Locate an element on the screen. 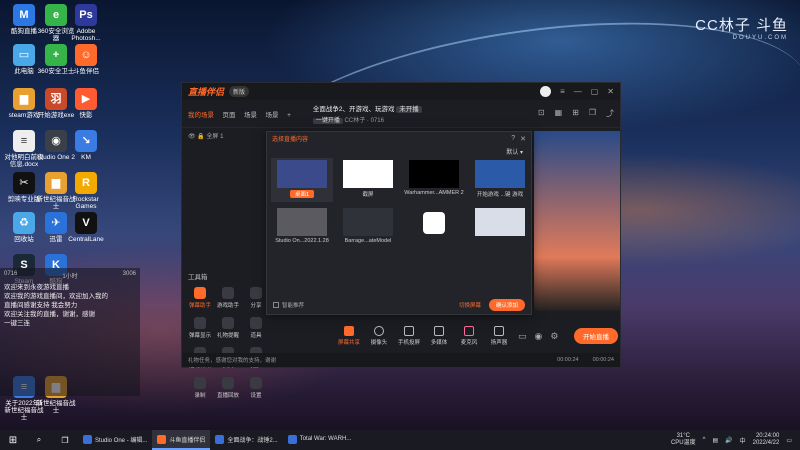 The image size is (800, 450). tool-item: 礼物提醒 is located at coordinates (228, 328).